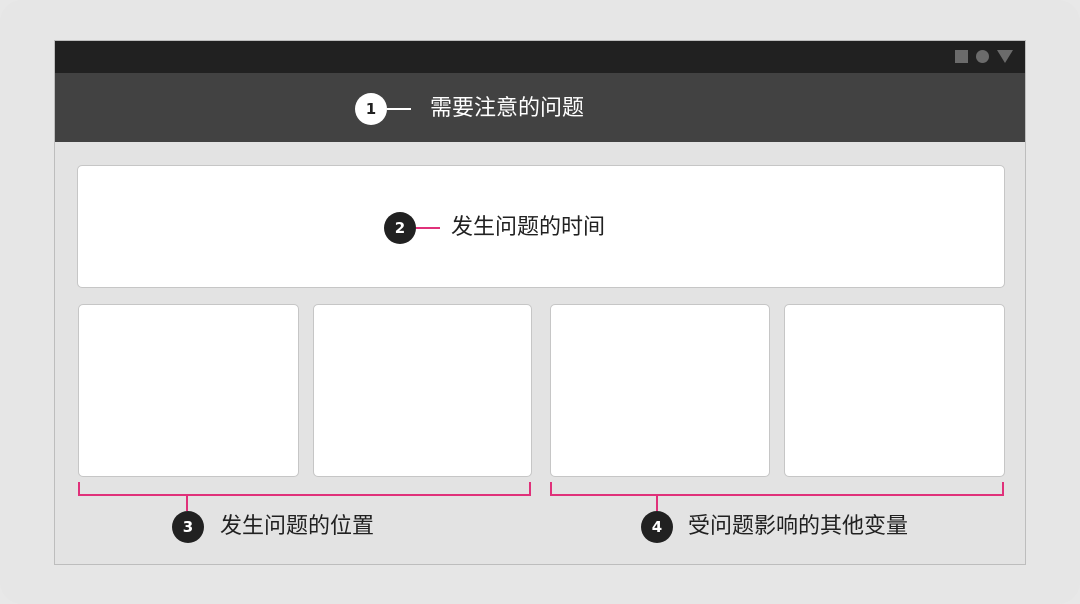 This screenshot has width=1080, height=604. What do you see at coordinates (188, 527) in the screenshot?
I see `callout-3-badge: 3` at bounding box center [188, 527].